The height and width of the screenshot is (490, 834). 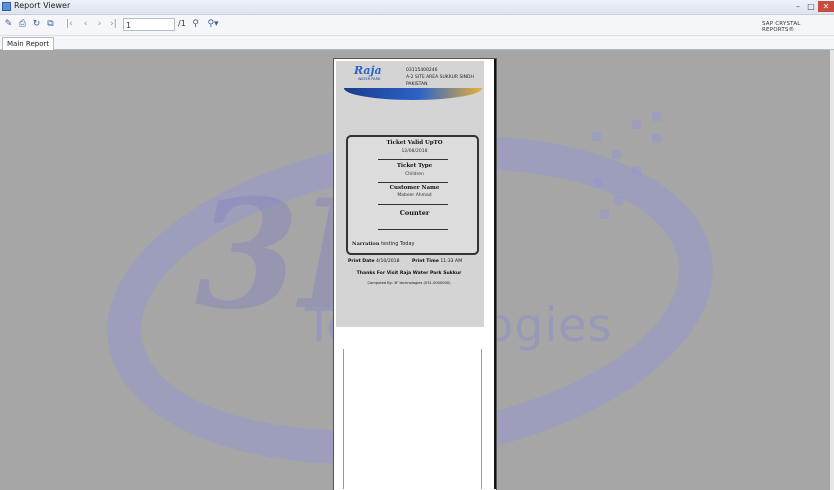 I want to click on print-date-row: Print Date 4/10/2018, so click(x=374, y=261).